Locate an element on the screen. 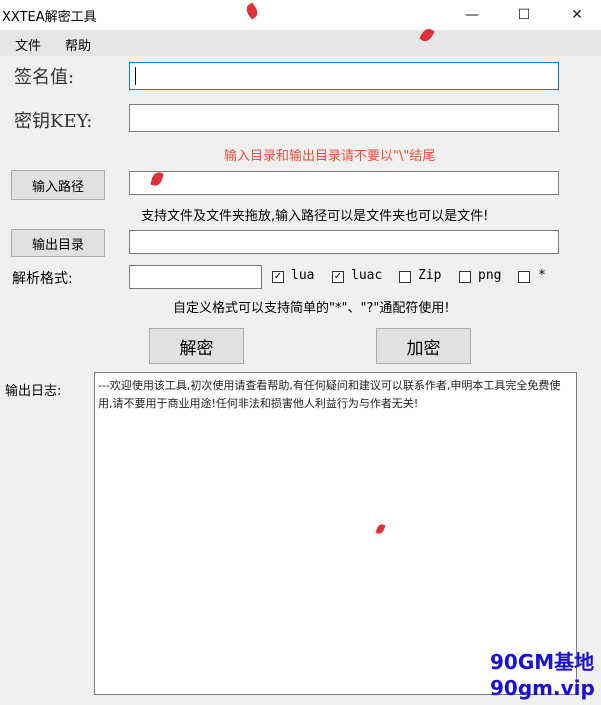 Image resolution: width=601 pixels, height=705 pixels. log-label: 输出日志: is located at coordinates (33, 391).